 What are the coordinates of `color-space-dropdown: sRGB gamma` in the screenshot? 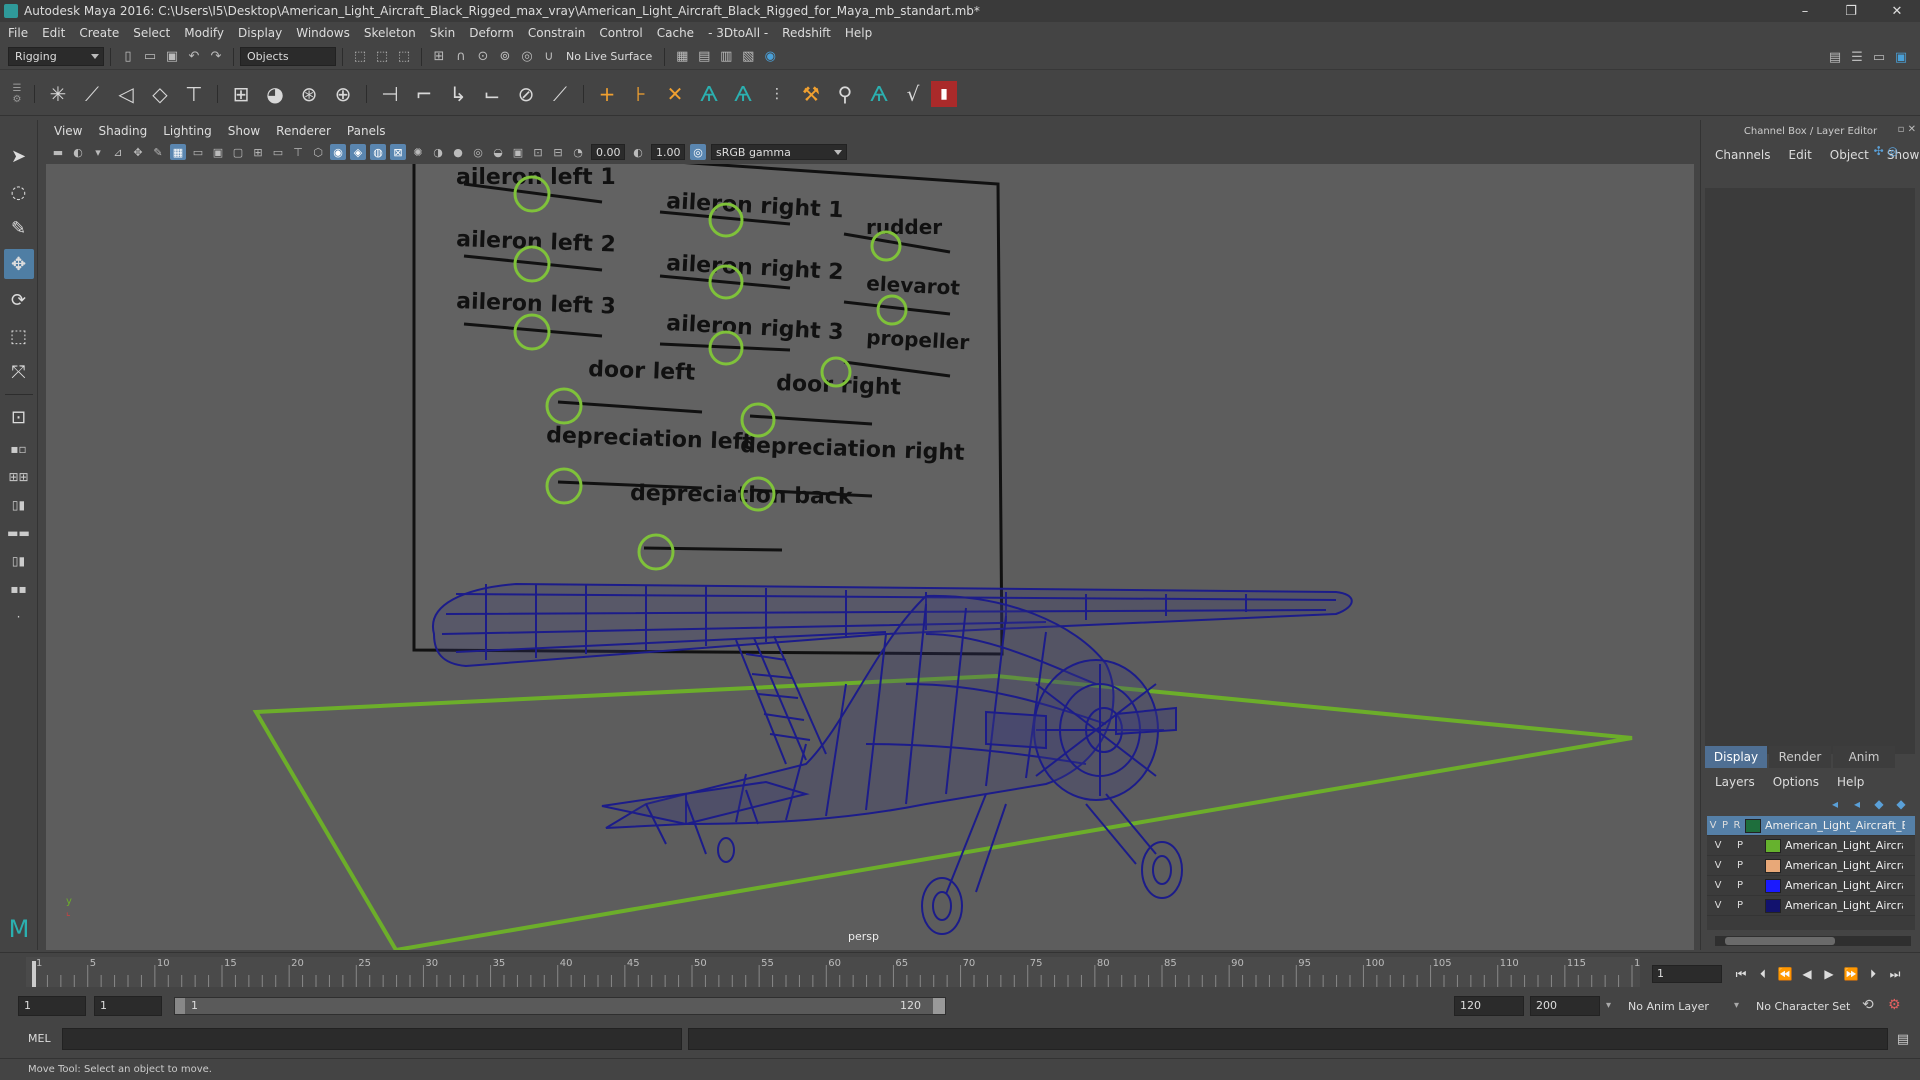 It's located at (779, 152).